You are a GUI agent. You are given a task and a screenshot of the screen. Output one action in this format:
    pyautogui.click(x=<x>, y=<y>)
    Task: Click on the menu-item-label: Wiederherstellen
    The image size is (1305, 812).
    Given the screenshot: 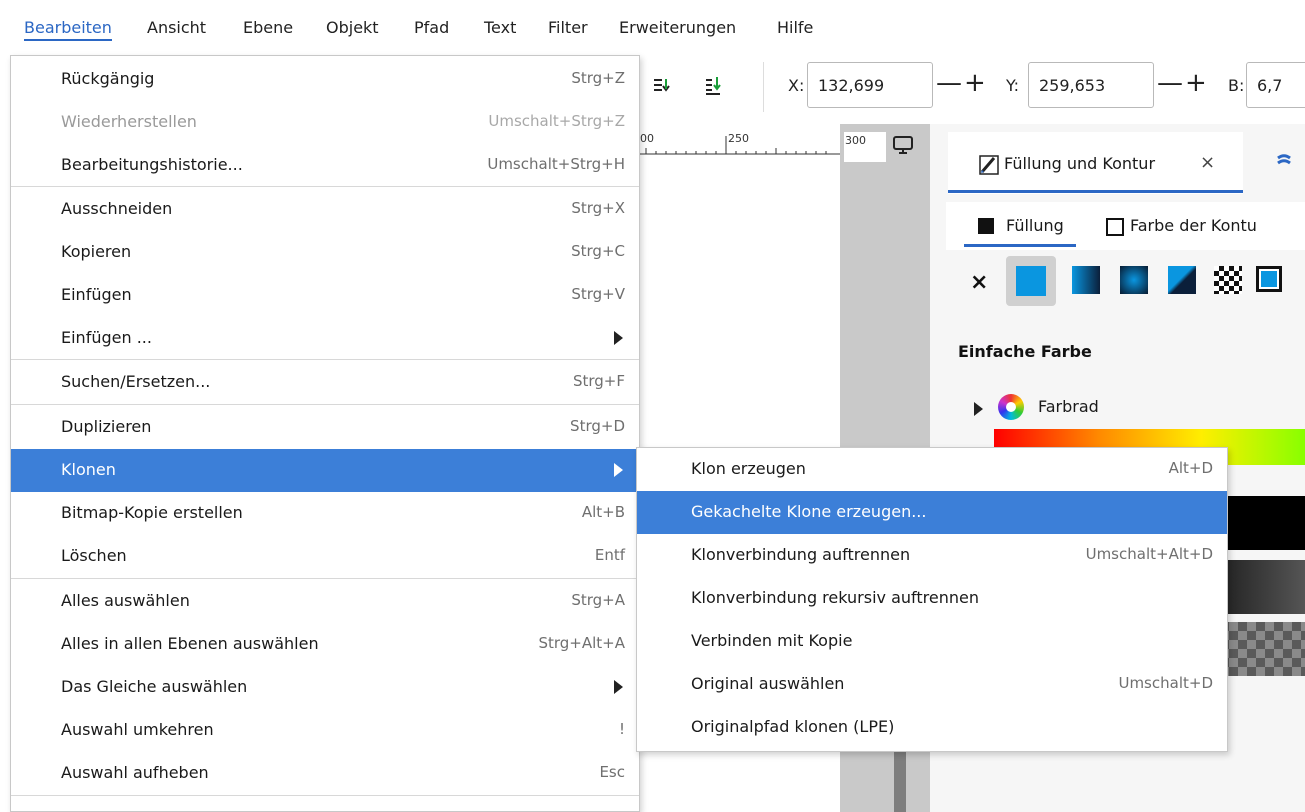 What is the action you would take?
    pyautogui.click(x=129, y=121)
    